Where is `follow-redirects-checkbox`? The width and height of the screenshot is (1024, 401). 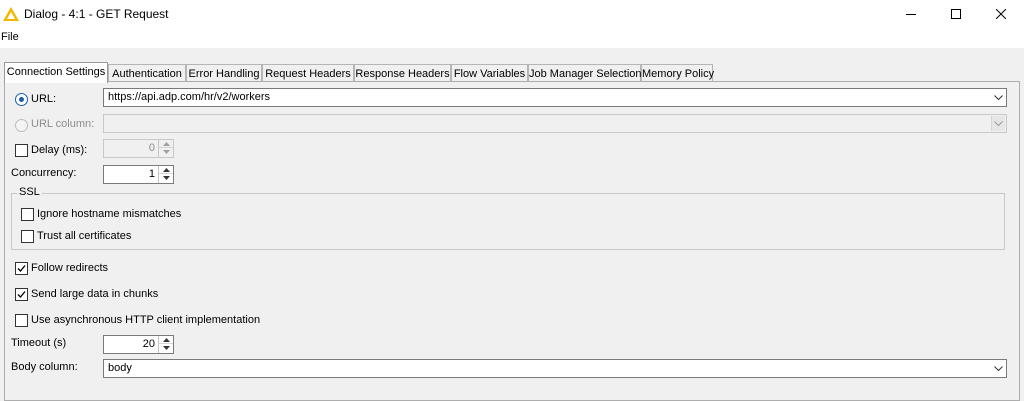
follow-redirects-checkbox is located at coordinates (21, 268).